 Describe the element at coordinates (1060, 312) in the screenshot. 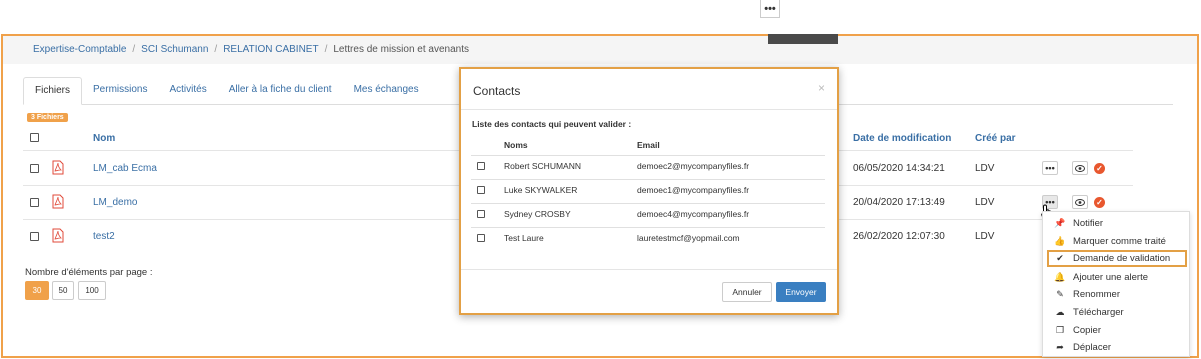

I see `cloud-download-icon: ☁` at that location.